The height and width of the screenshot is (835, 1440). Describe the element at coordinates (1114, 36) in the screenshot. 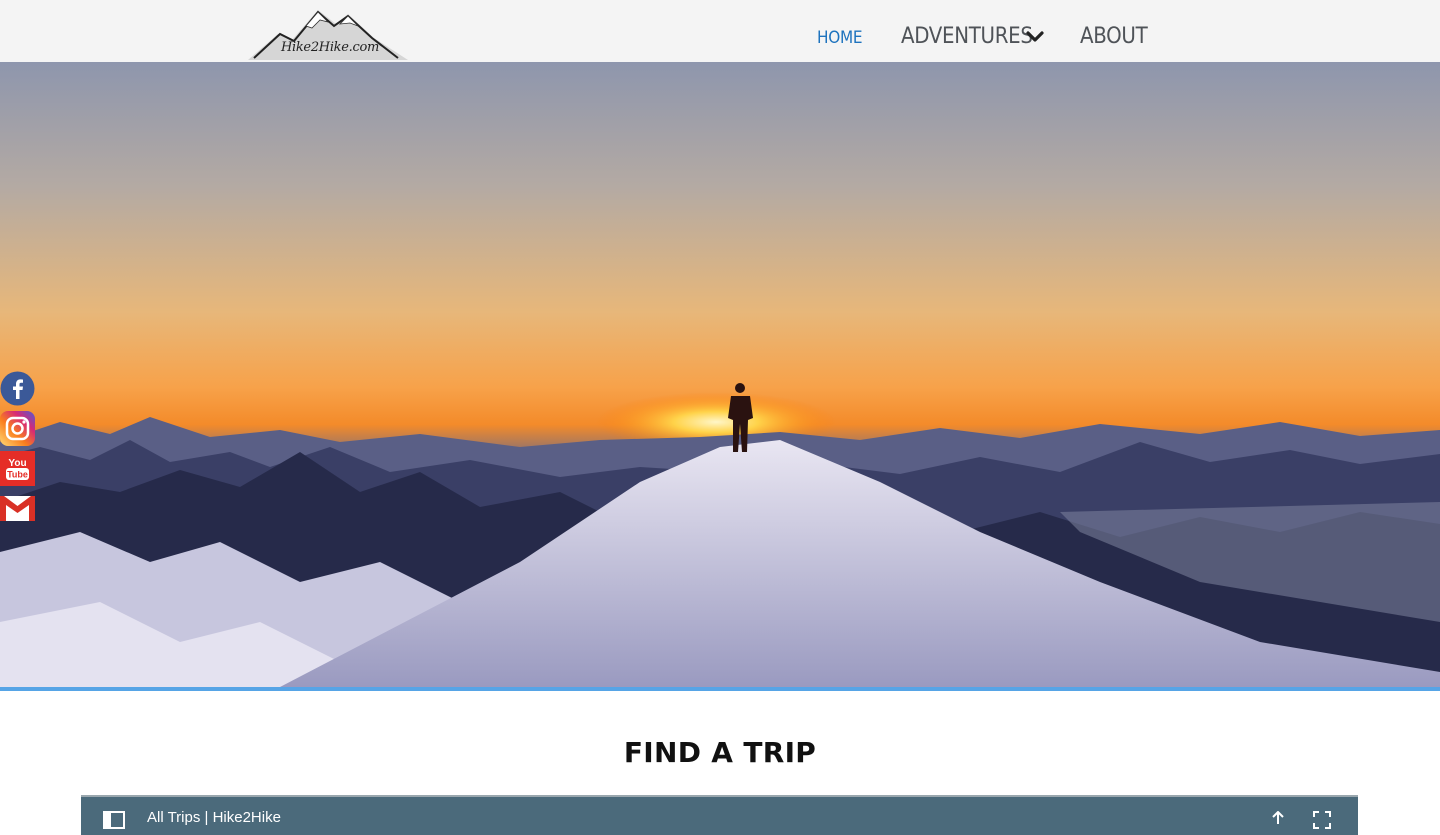

I see `nav-about: ABOUT` at that location.